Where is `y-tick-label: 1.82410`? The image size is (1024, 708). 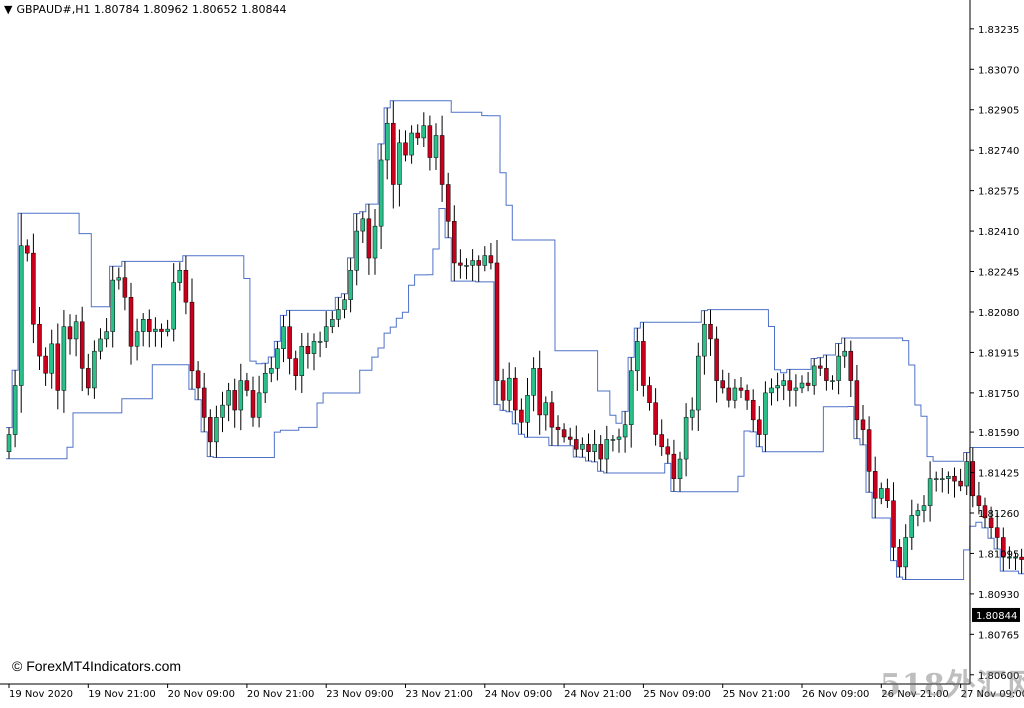 y-tick-label: 1.82410 is located at coordinates (998, 232).